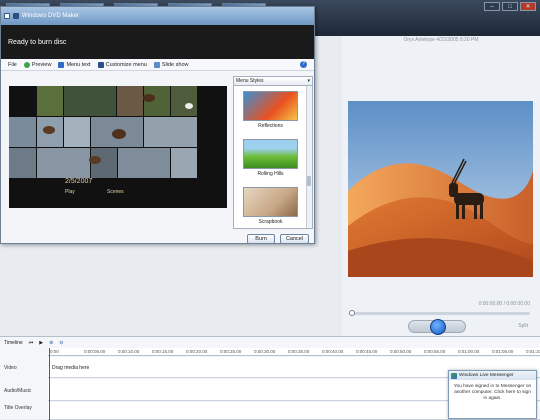 This screenshot has width=540, height=420. Describe the element at coordinates (37, 42) in the screenshot. I see `wizard-heading: Ready to burn disc` at that location.